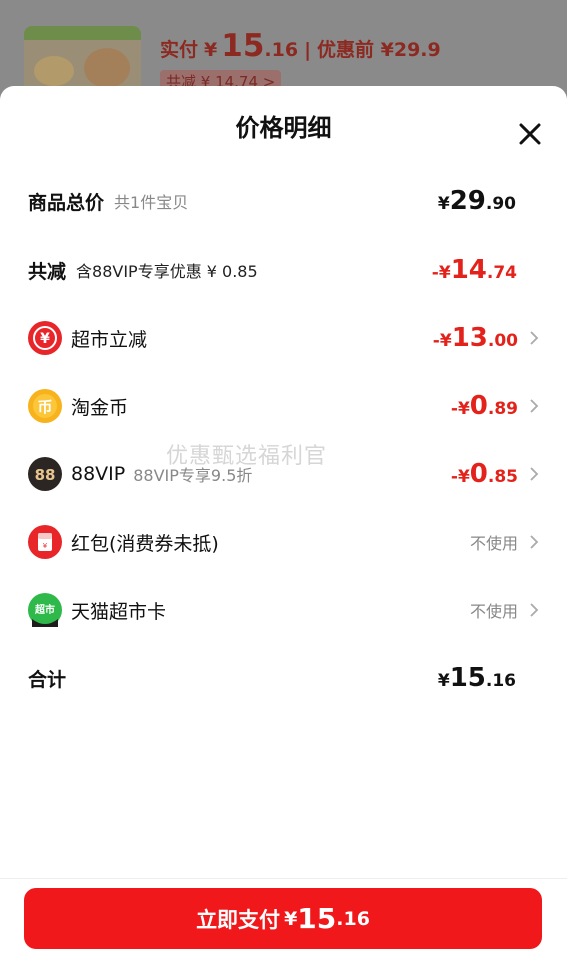  I want to click on watermark-text: 优惠甄选福利官, so click(247, 456).